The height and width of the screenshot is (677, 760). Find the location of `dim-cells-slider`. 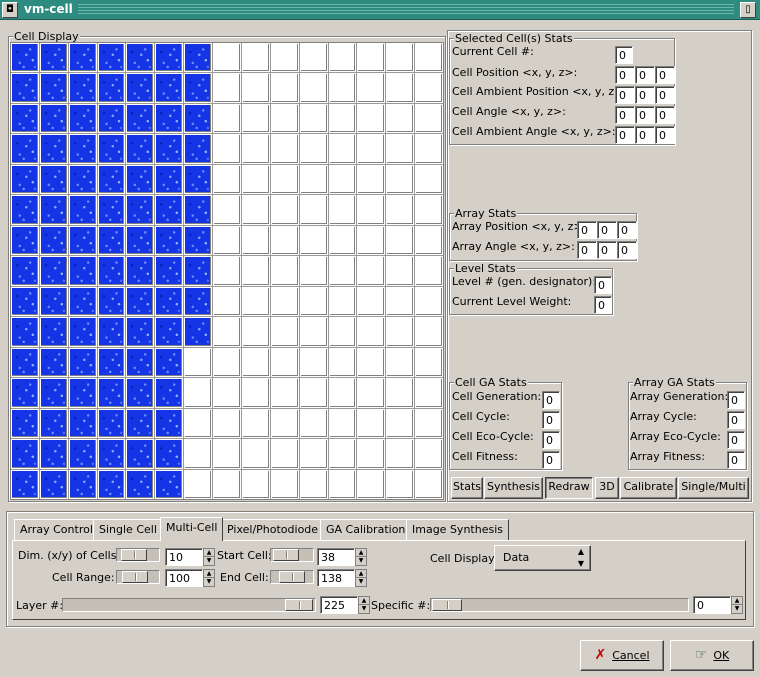

dim-cells-slider is located at coordinates (138, 555).